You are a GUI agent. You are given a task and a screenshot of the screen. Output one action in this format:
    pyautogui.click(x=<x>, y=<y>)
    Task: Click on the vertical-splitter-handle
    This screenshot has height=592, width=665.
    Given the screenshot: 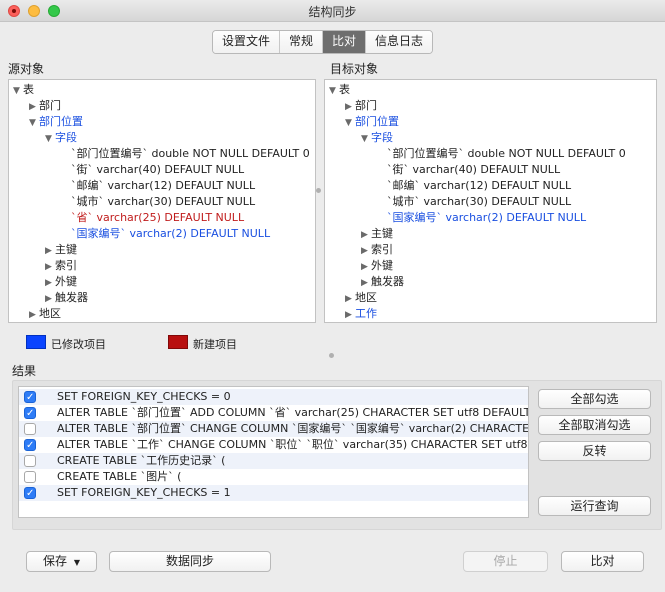 What is the action you would take?
    pyautogui.click(x=318, y=190)
    